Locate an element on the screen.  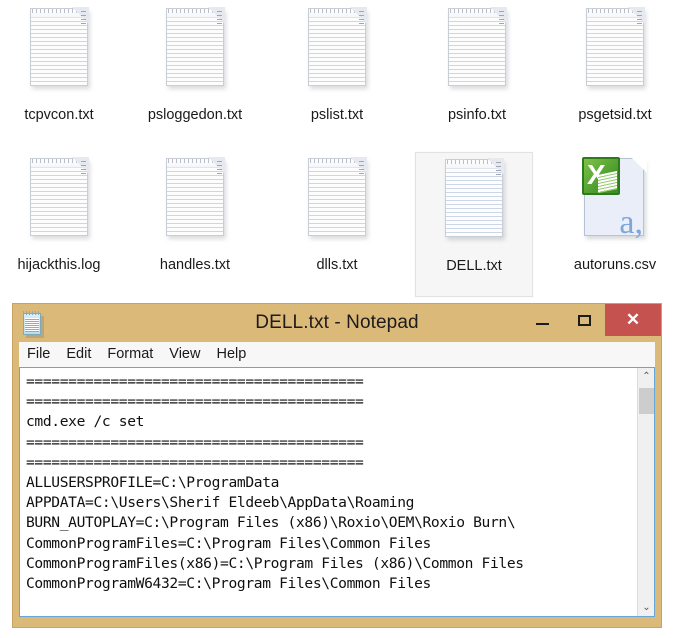
file-item-dell-txt: DELL.txt is located at coordinates (474, 224).